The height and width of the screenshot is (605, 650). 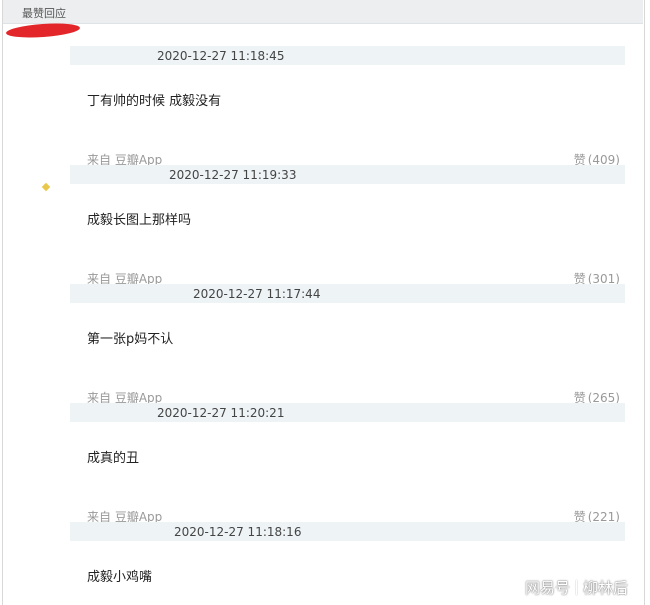 What do you see at coordinates (120, 577) in the screenshot?
I see `comment-text: 成毅小鸡嘴` at bounding box center [120, 577].